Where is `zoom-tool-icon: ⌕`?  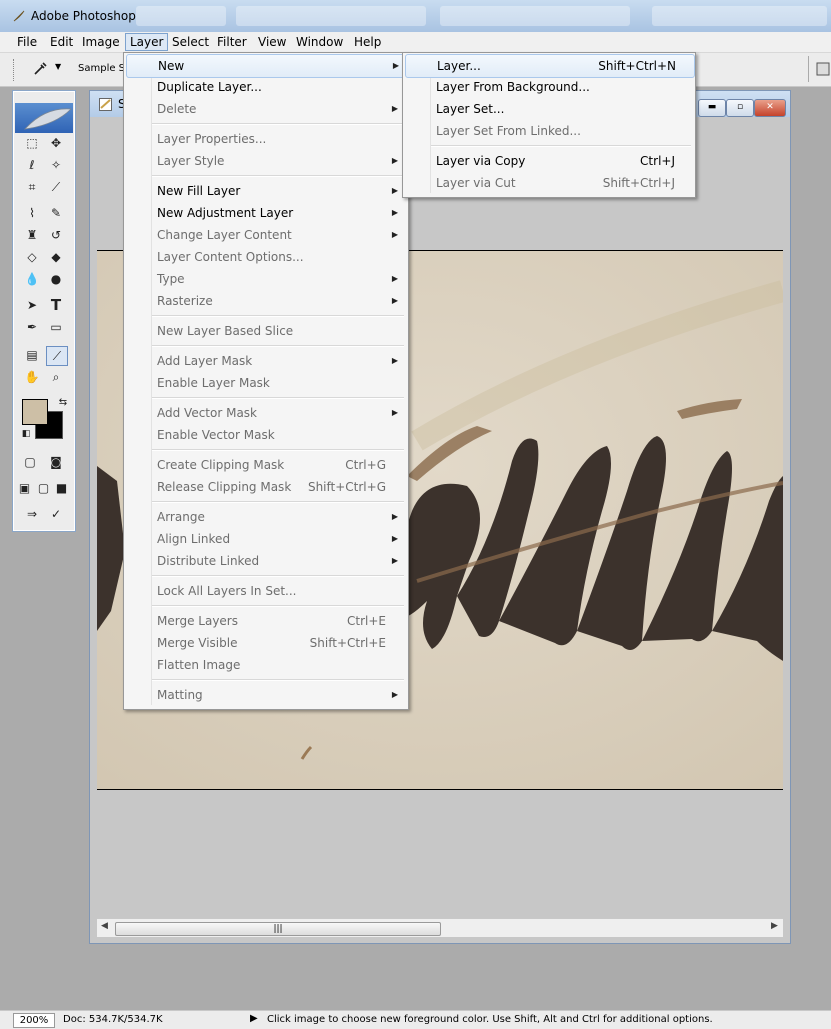 zoom-tool-icon: ⌕ is located at coordinates (56, 377).